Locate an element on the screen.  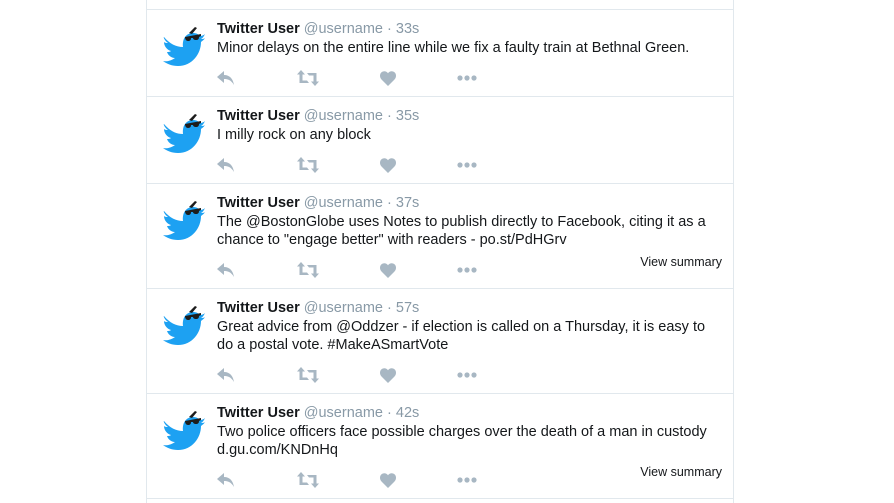
tweet-timestamp: 37s is located at coordinates (407, 203).